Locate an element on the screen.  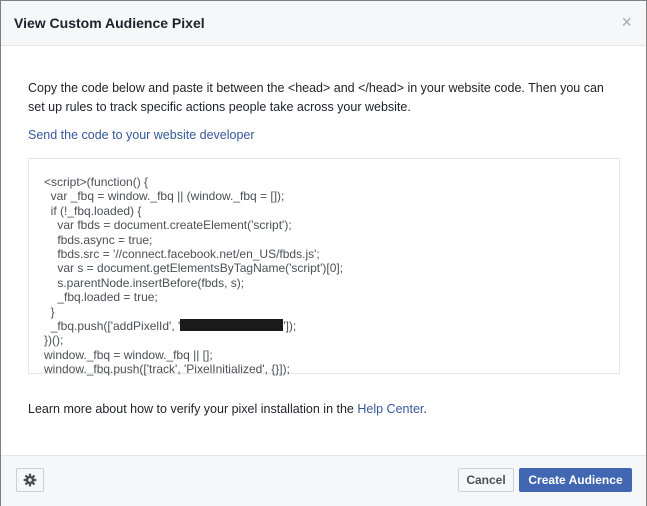
redacted-pixel-id is located at coordinates (232, 325).